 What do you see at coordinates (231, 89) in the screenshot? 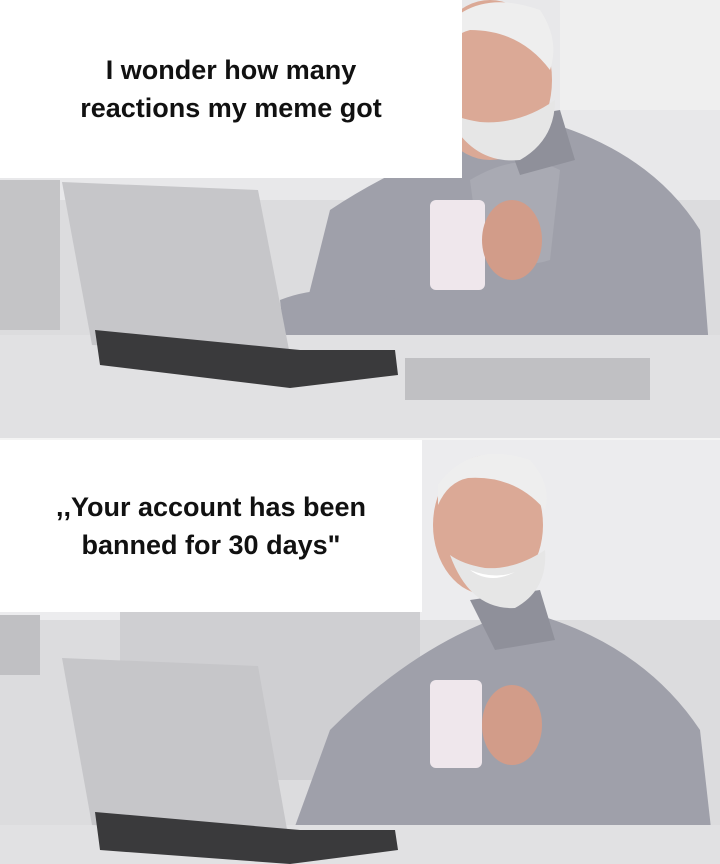
I see `top-caption: I wonder how many reactions my meme got` at bounding box center [231, 89].